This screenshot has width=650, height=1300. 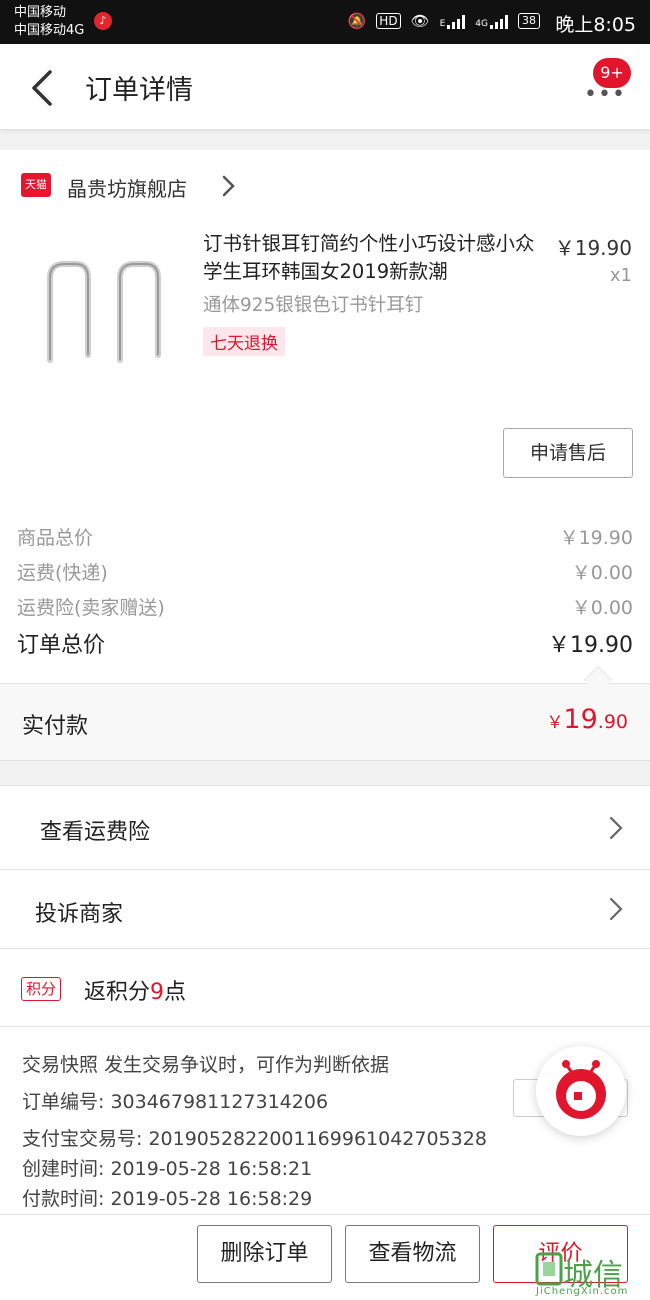 What do you see at coordinates (244, 341) in the screenshot?
I see `return-policy-tag: 七天退换` at bounding box center [244, 341].